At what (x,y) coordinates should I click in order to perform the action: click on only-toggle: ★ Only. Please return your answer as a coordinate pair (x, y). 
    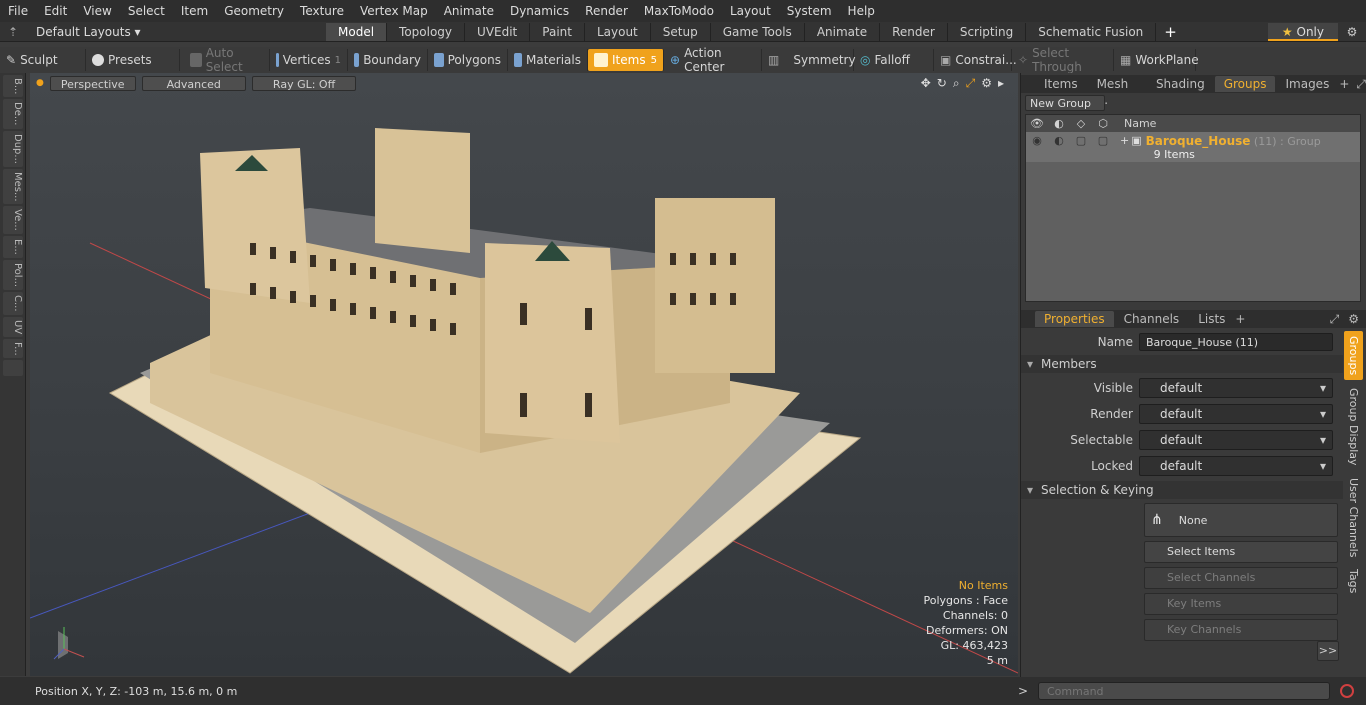
    Looking at the image, I should click on (1302, 31).